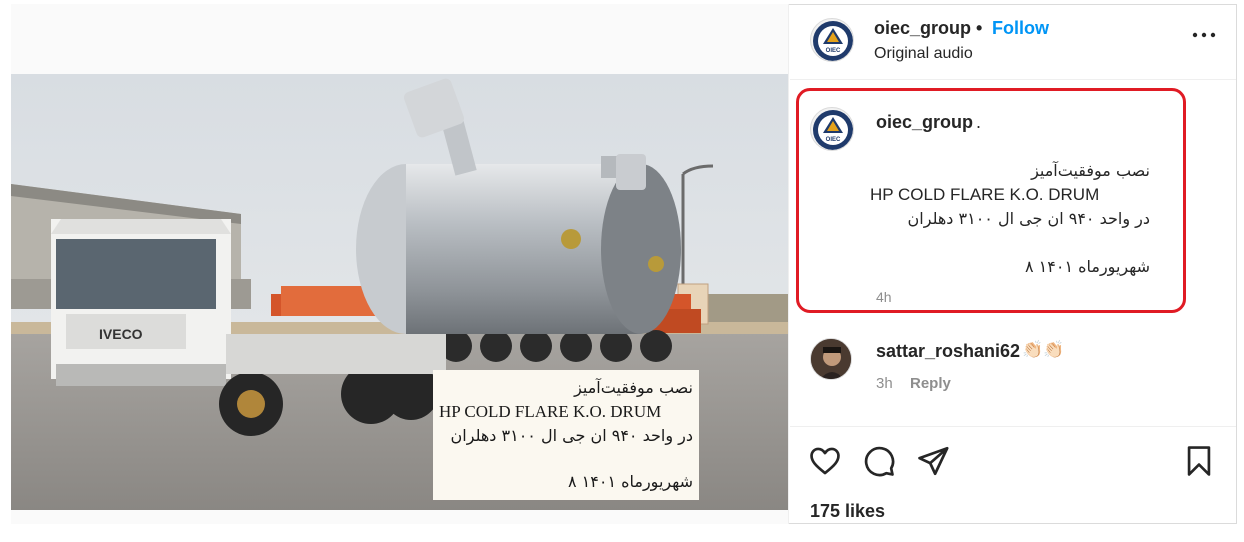 Image resolution: width=1244 pixels, height=542 pixels. Describe the element at coordinates (1204, 35) in the screenshot. I see `more-options-icon` at that location.